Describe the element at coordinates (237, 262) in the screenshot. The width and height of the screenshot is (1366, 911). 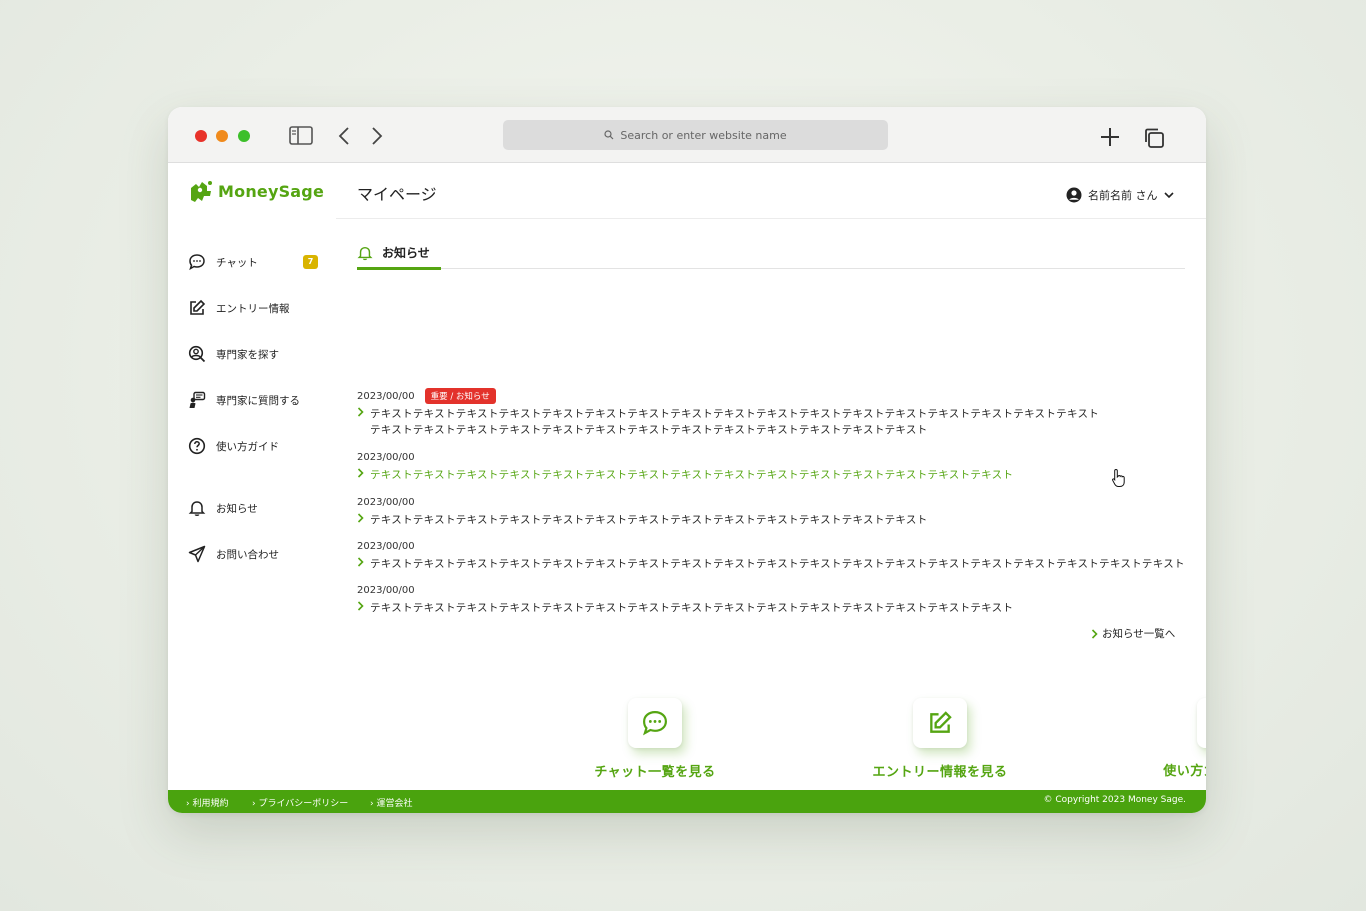
I see `sidebar-item-label: チャット` at that location.